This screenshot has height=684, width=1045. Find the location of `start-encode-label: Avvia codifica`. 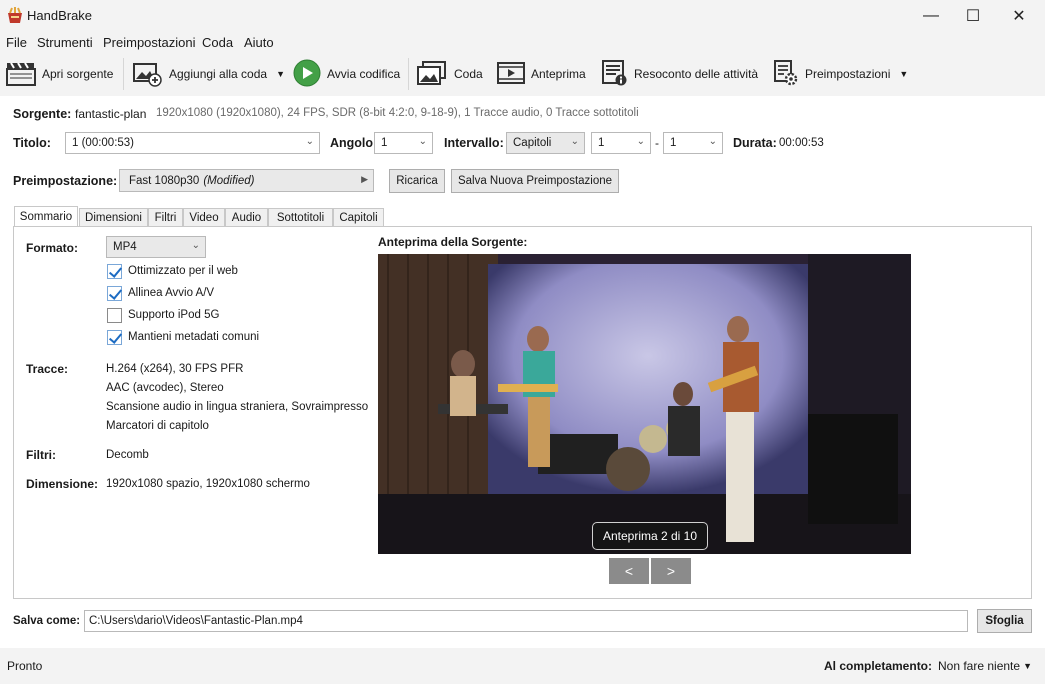

start-encode-label: Avvia codifica is located at coordinates (364, 74).